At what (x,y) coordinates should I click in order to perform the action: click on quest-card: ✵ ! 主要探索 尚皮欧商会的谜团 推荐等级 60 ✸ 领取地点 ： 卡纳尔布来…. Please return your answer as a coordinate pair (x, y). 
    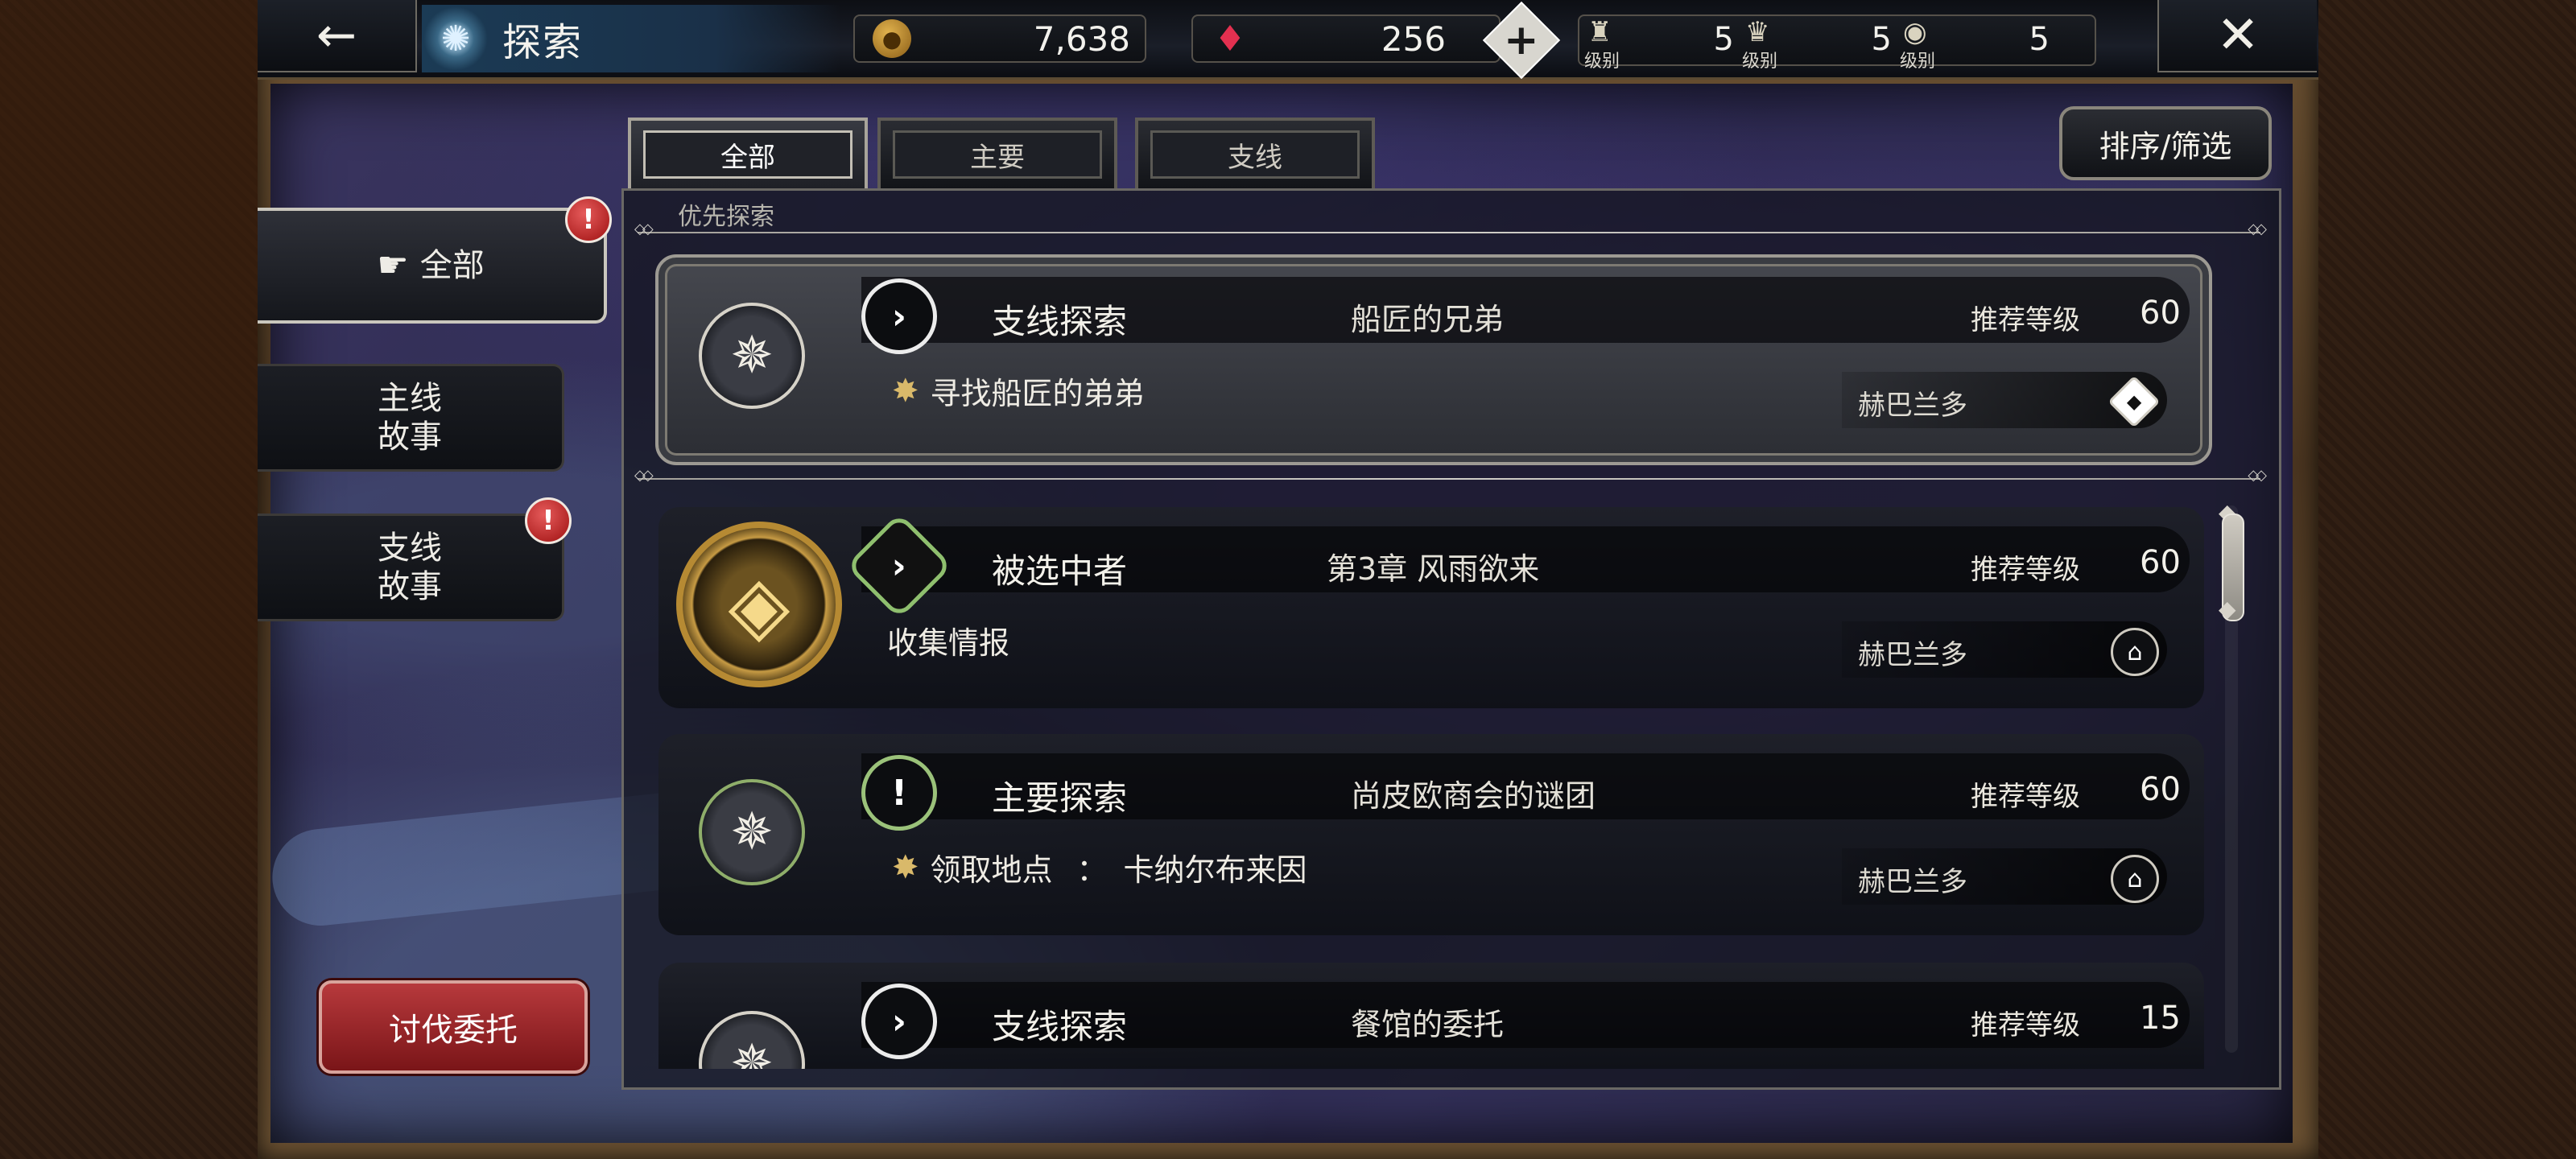
    Looking at the image, I should click on (1431, 835).